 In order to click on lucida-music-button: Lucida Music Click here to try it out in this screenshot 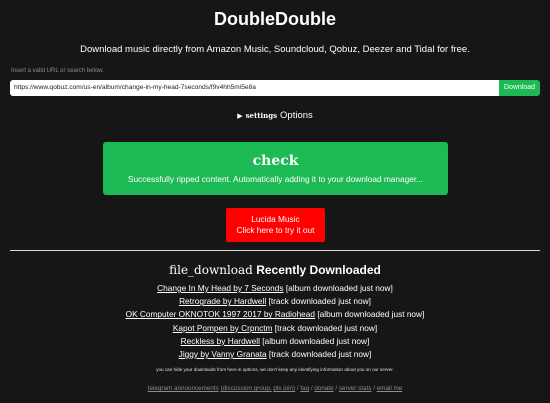, I will do `click(275, 225)`.